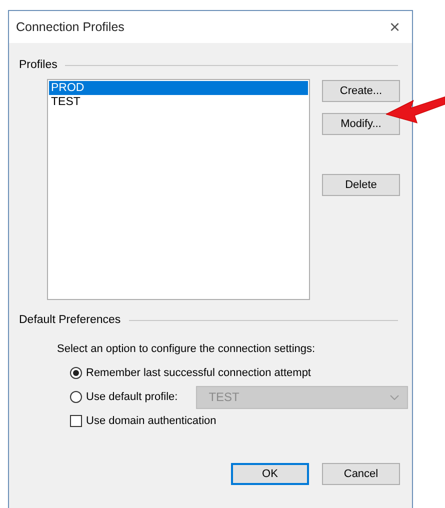 Image resolution: width=445 pixels, height=508 pixels. What do you see at coordinates (394, 397) in the screenshot?
I see `chevron-icon` at bounding box center [394, 397].